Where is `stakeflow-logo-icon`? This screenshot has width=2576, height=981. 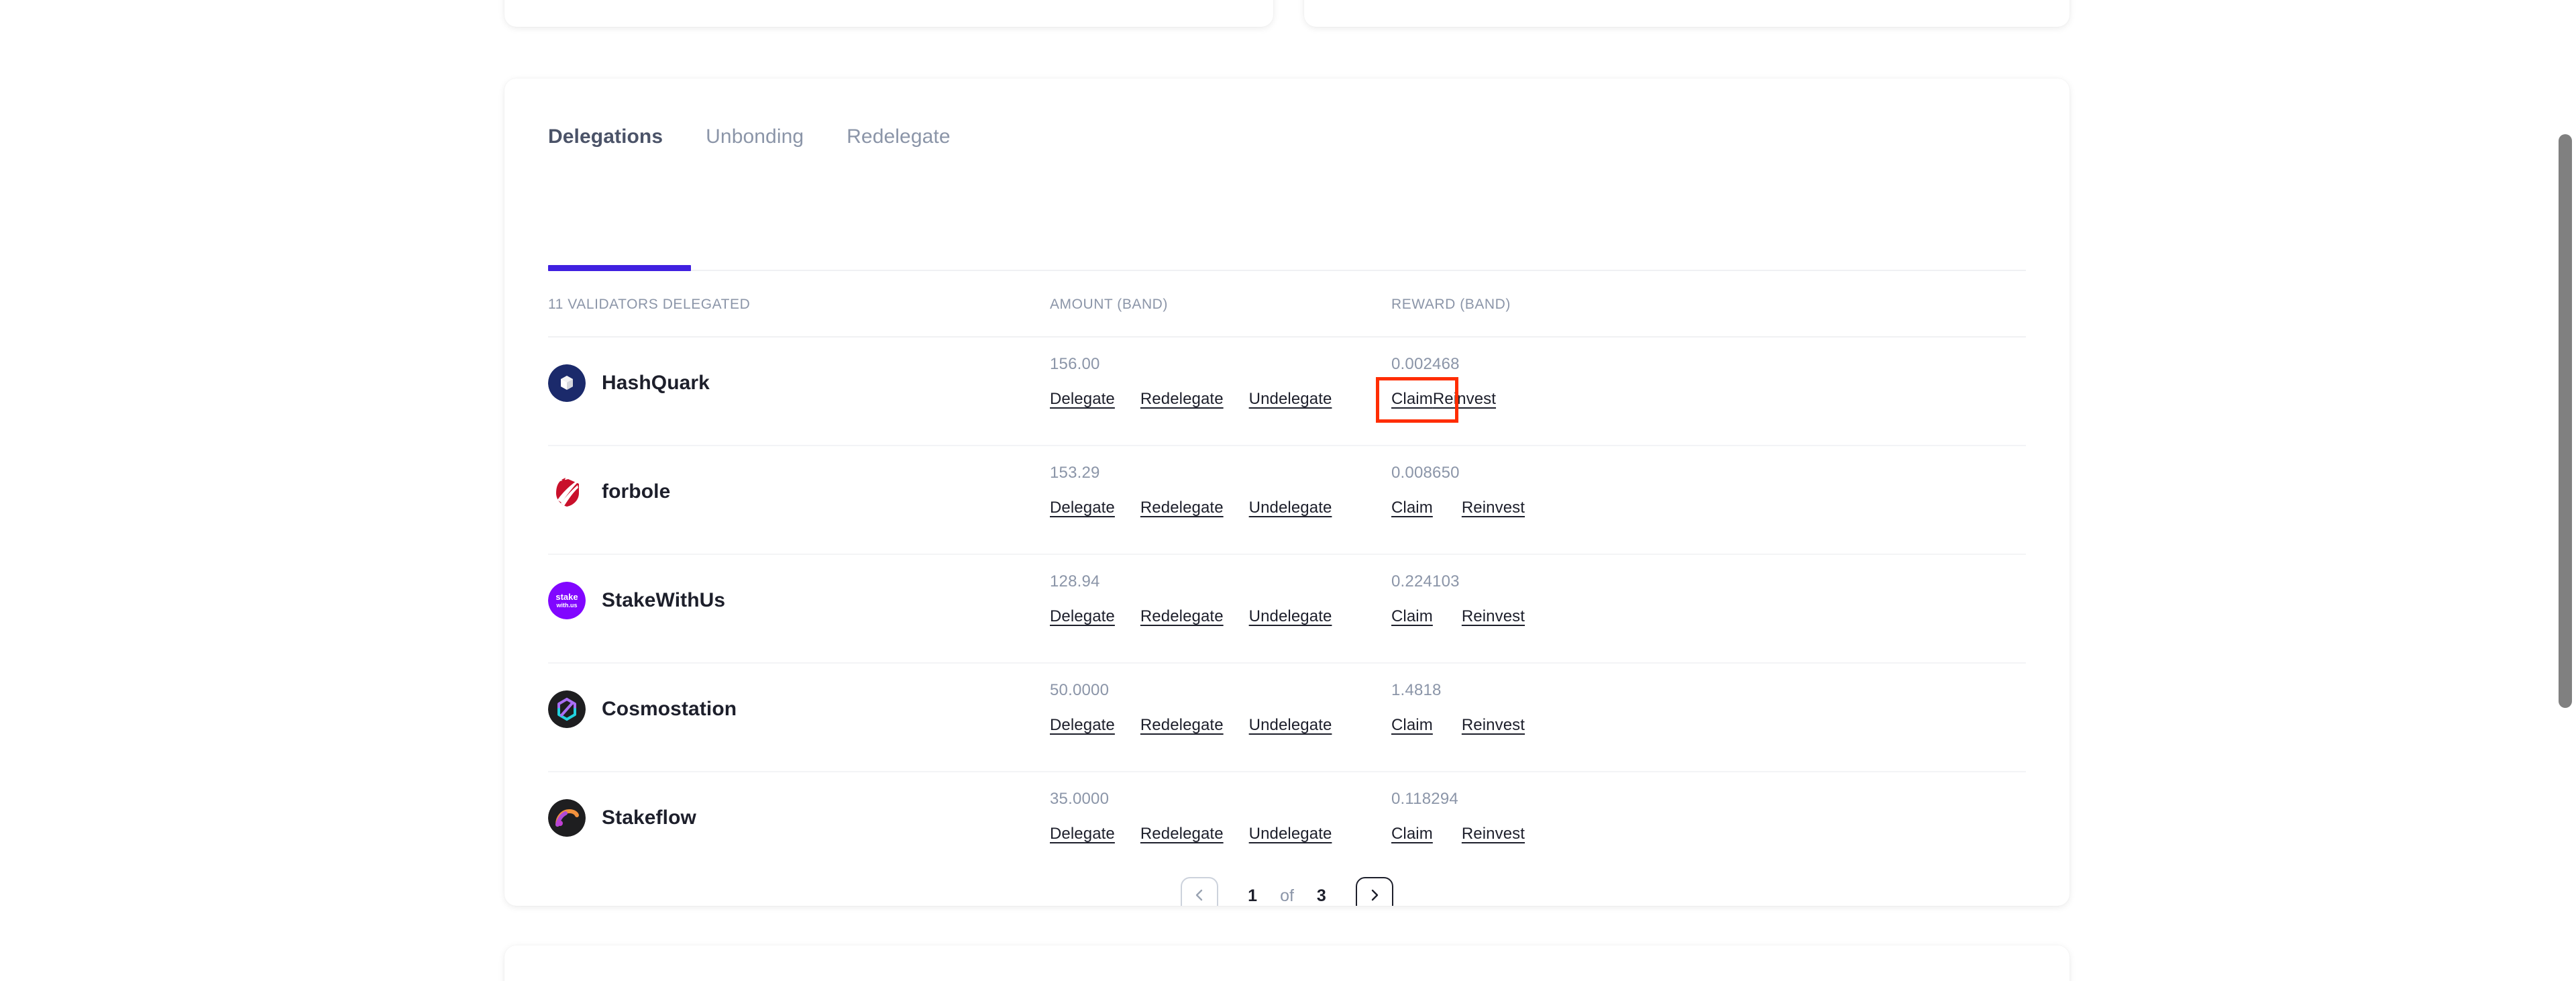 stakeflow-logo-icon is located at coordinates (567, 818).